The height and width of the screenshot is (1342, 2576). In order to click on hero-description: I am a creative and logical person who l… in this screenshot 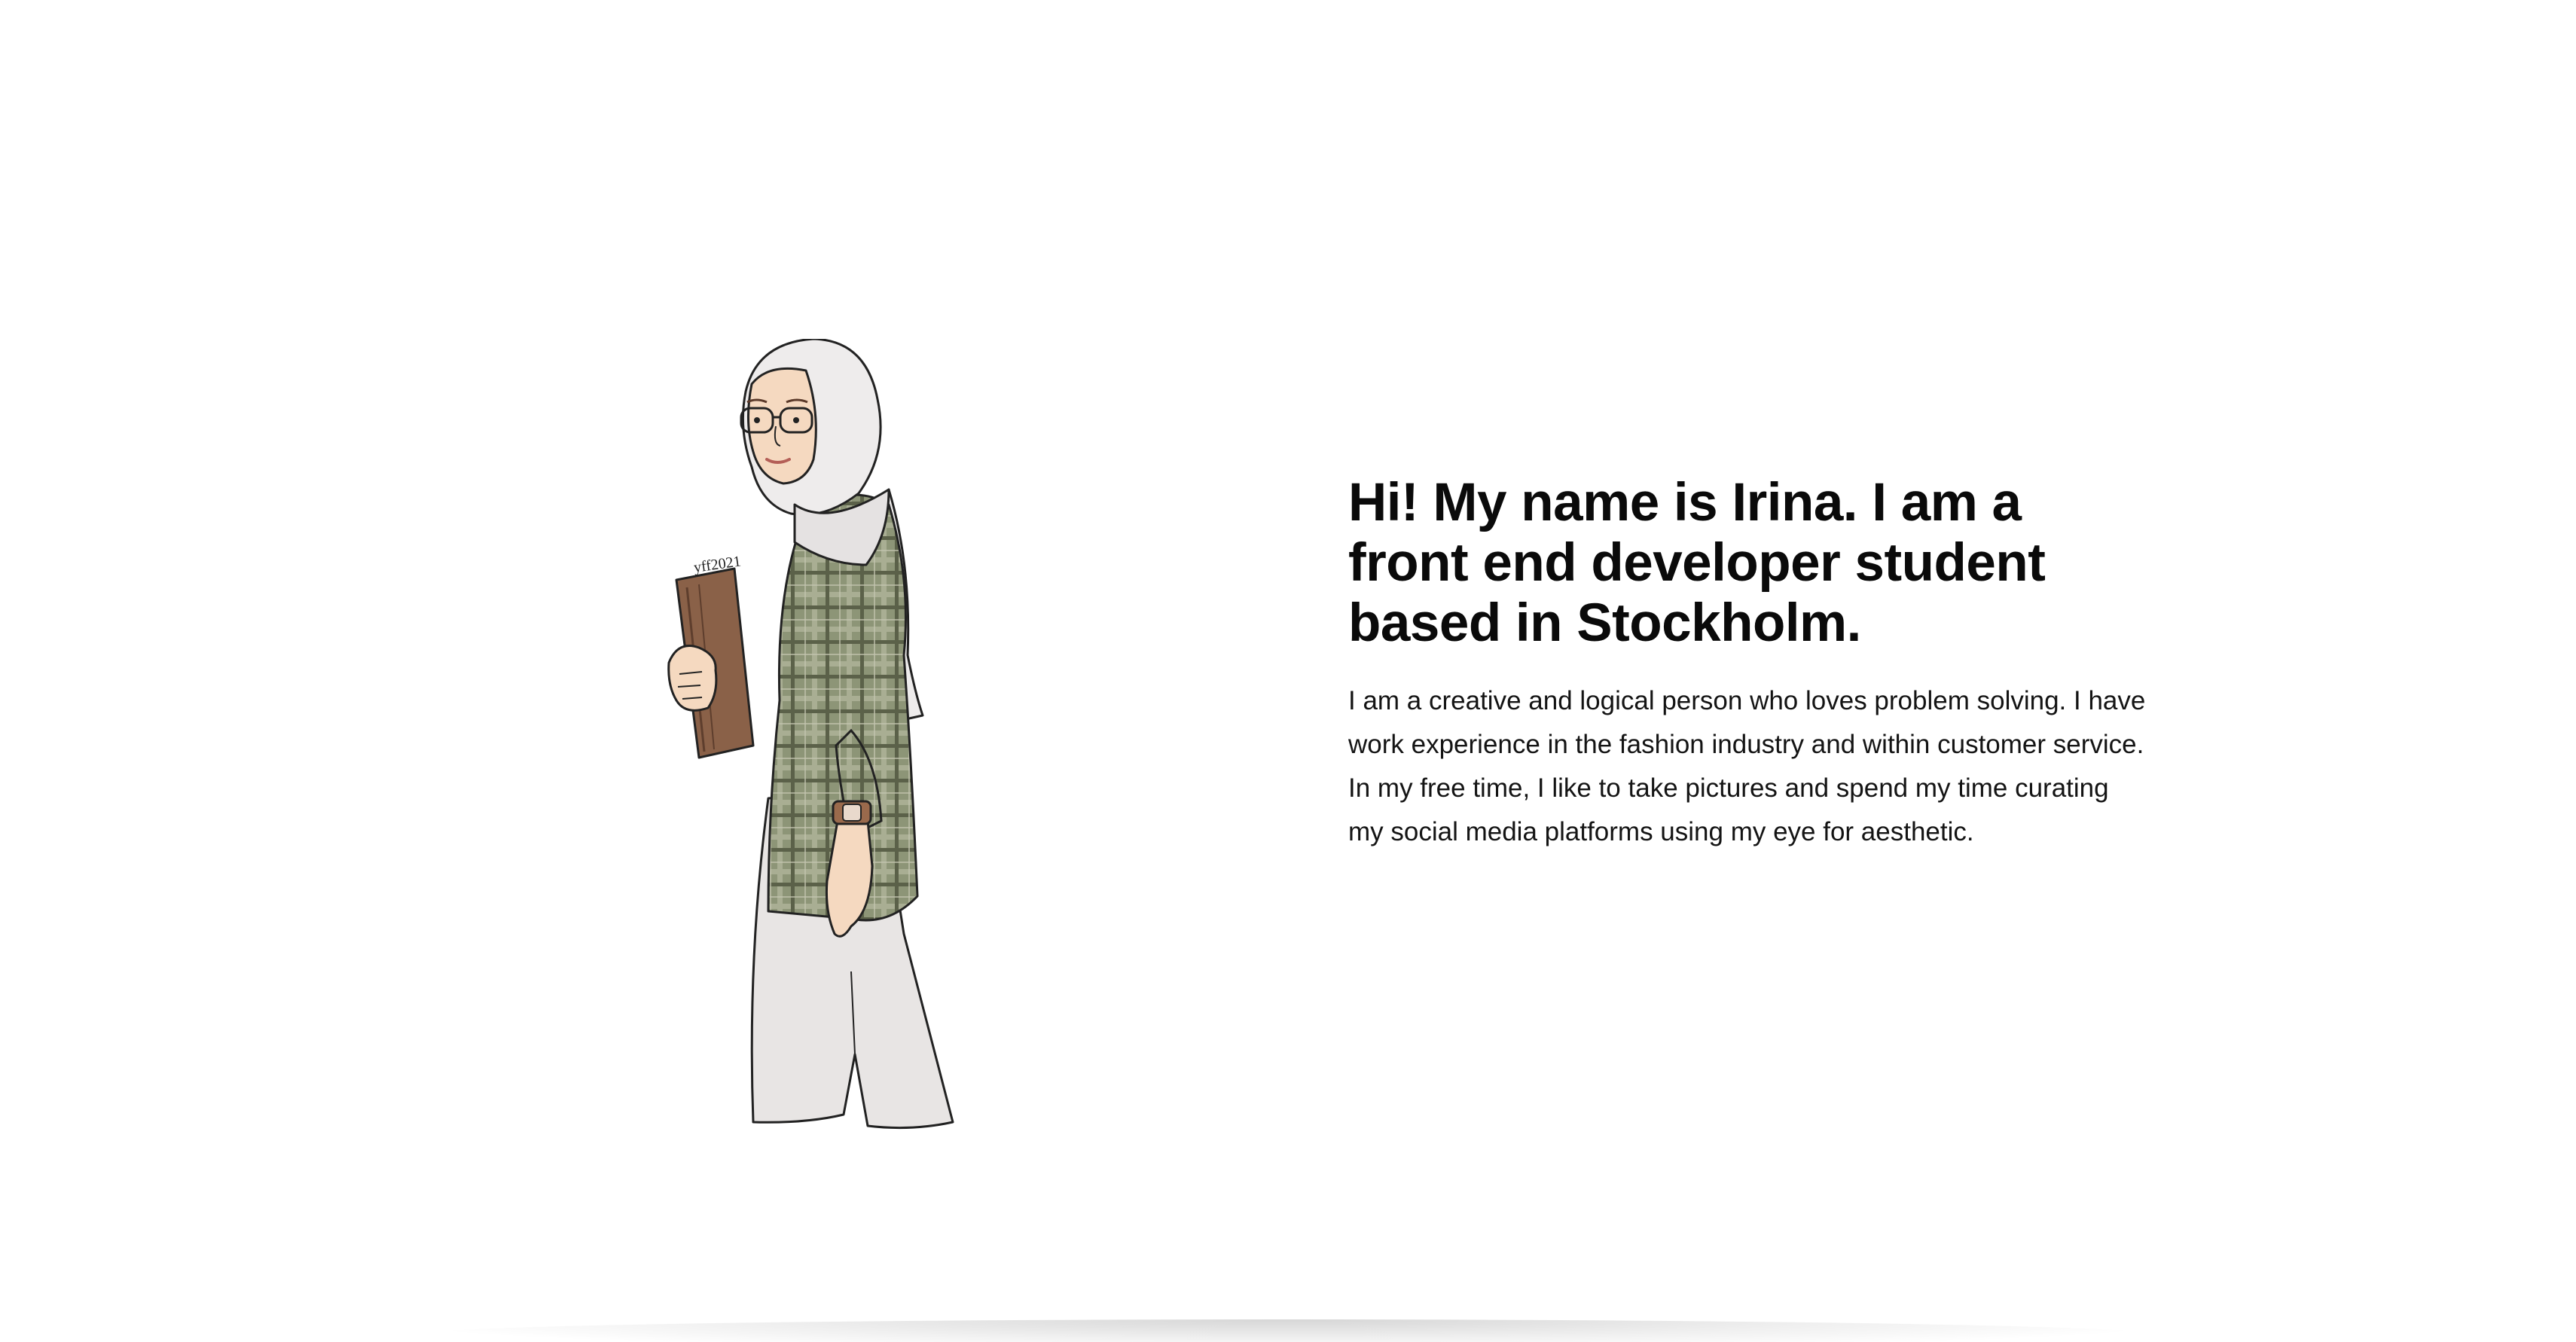, I will do `click(1747, 766)`.